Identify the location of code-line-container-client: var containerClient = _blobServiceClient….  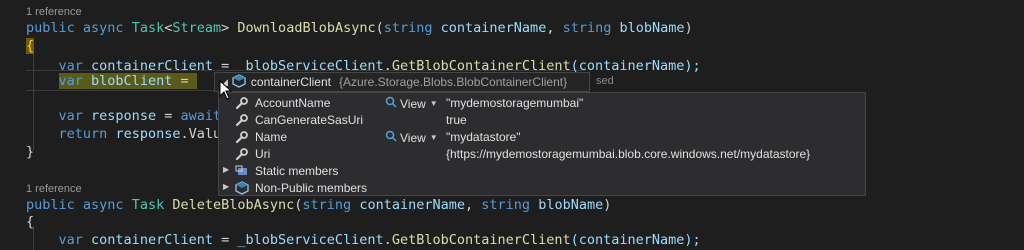
(363, 240).